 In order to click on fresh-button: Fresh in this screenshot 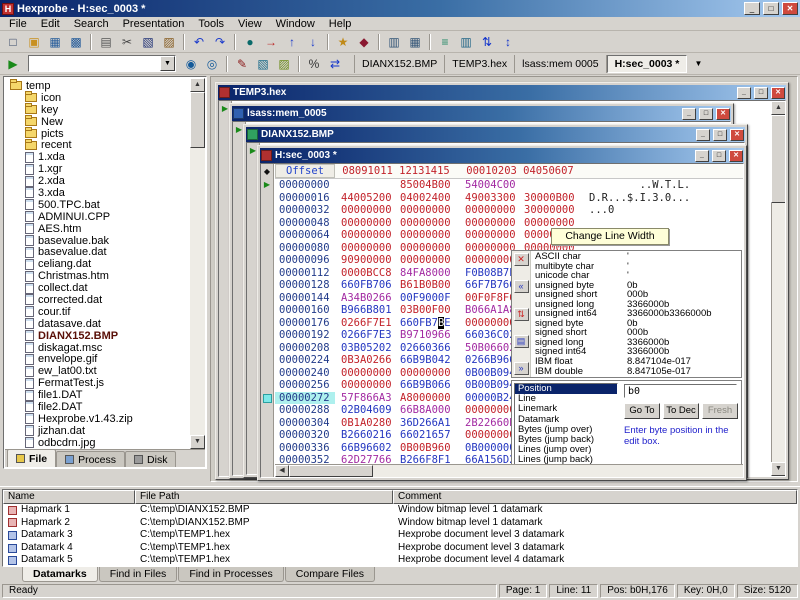, I will do `click(720, 411)`.